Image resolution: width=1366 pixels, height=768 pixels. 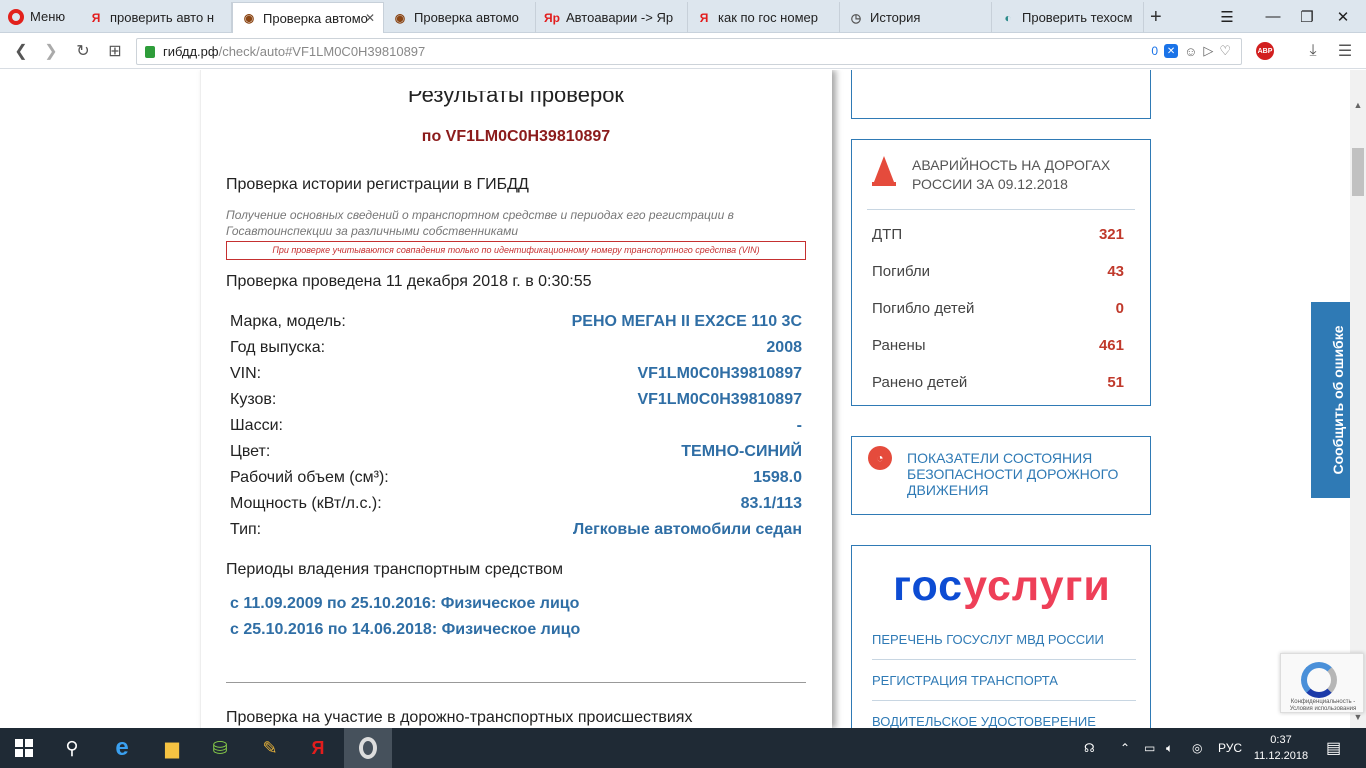 What do you see at coordinates (96, 17) in the screenshot?
I see `yandex-icon: Я` at bounding box center [96, 17].